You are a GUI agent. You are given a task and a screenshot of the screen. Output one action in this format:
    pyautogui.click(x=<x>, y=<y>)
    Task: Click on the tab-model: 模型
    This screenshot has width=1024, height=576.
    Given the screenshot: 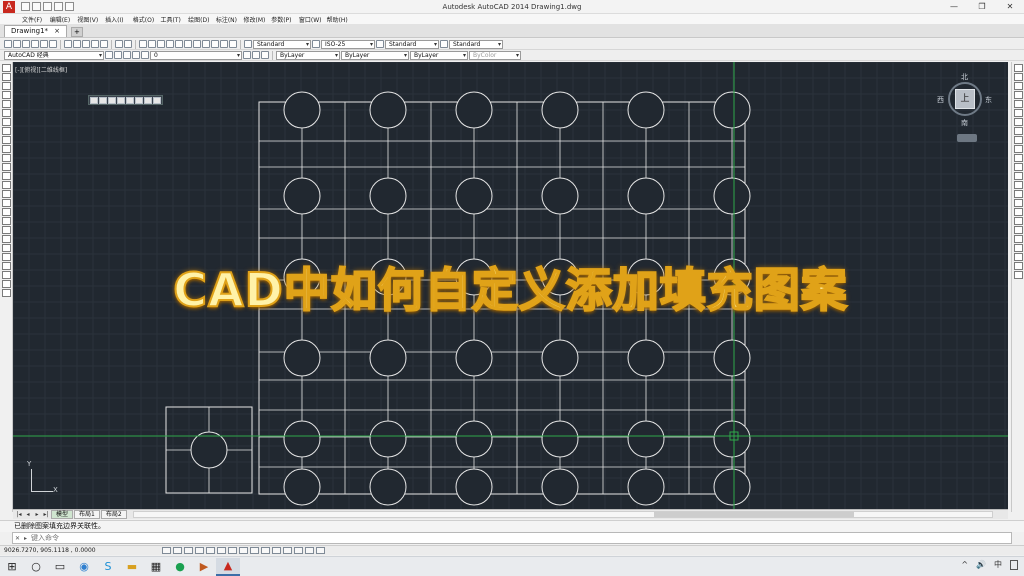 What is the action you would take?
    pyautogui.click(x=62, y=514)
    